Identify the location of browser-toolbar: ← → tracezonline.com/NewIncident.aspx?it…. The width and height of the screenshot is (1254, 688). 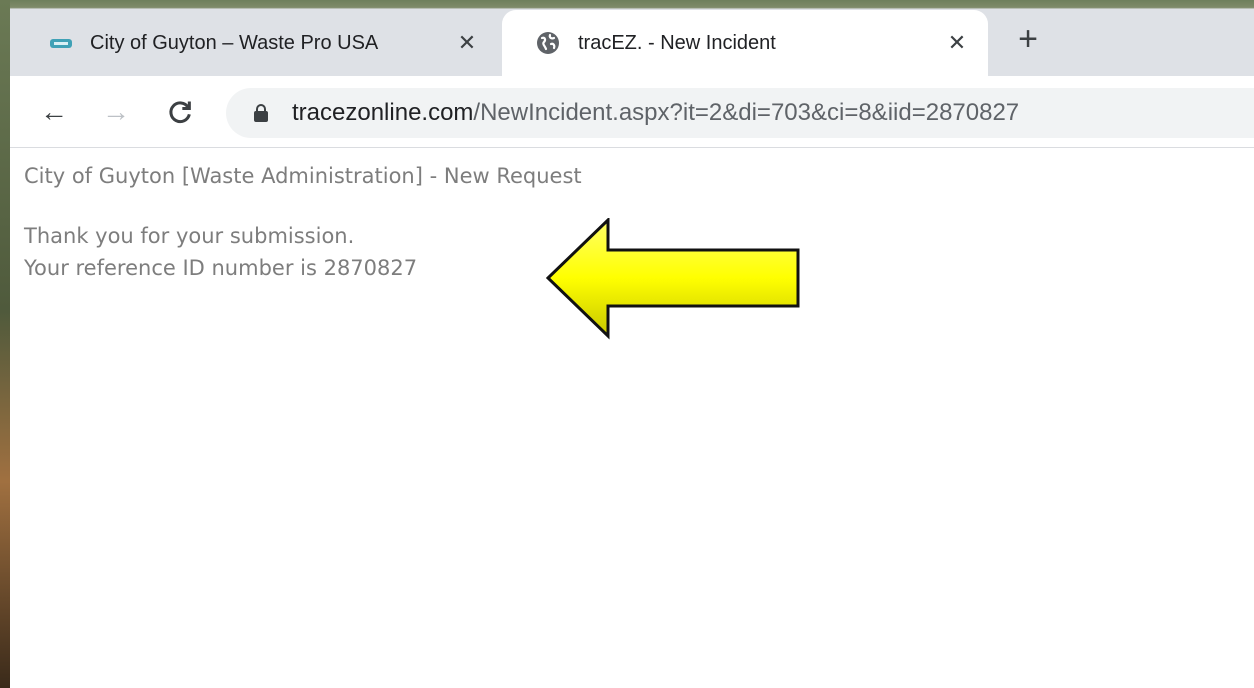
(632, 112).